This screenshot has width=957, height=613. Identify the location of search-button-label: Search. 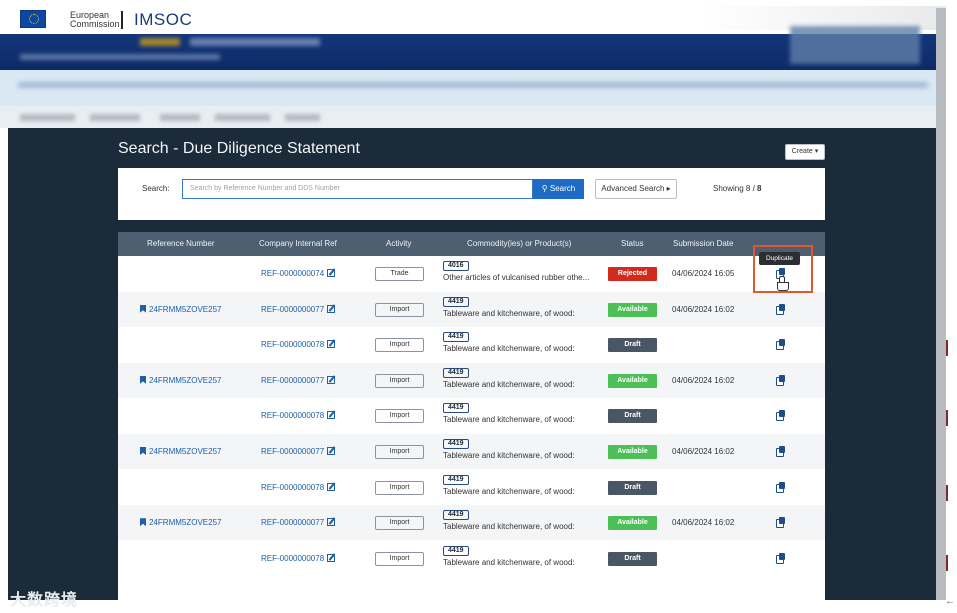
(562, 188).